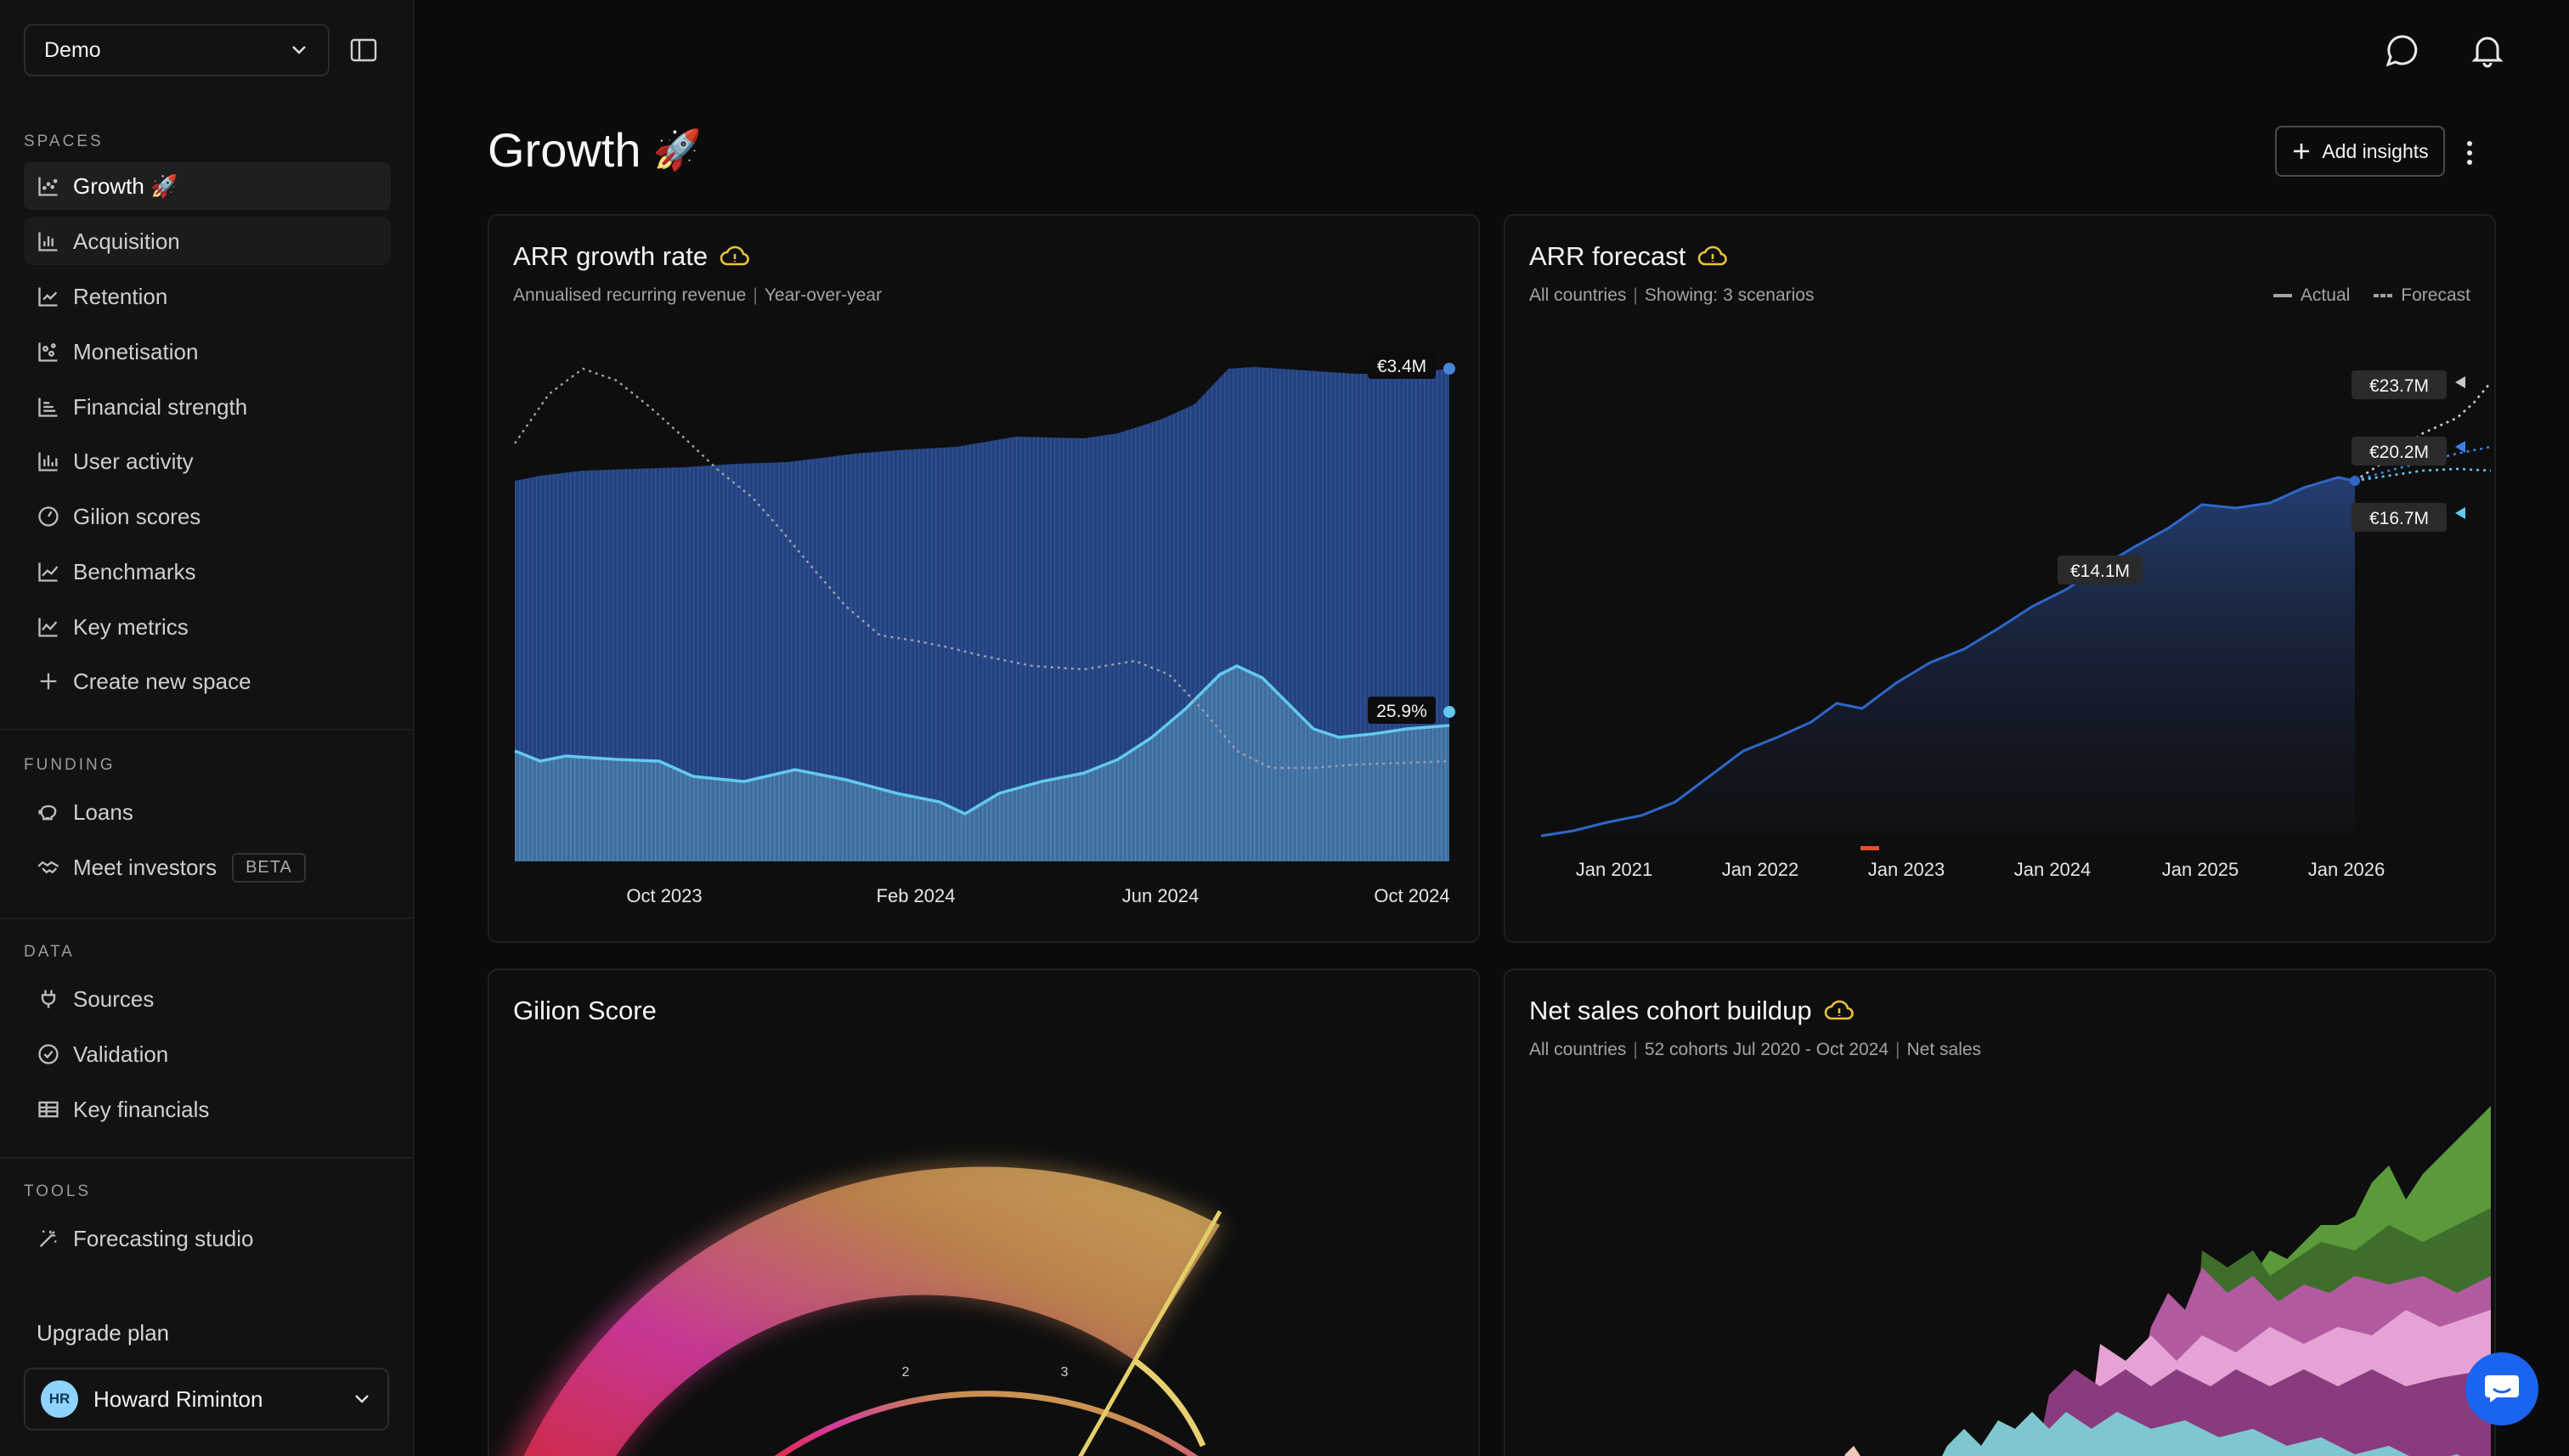 This screenshot has height=1456, width=2569. I want to click on user-name: Howard Riminton, so click(178, 1398).